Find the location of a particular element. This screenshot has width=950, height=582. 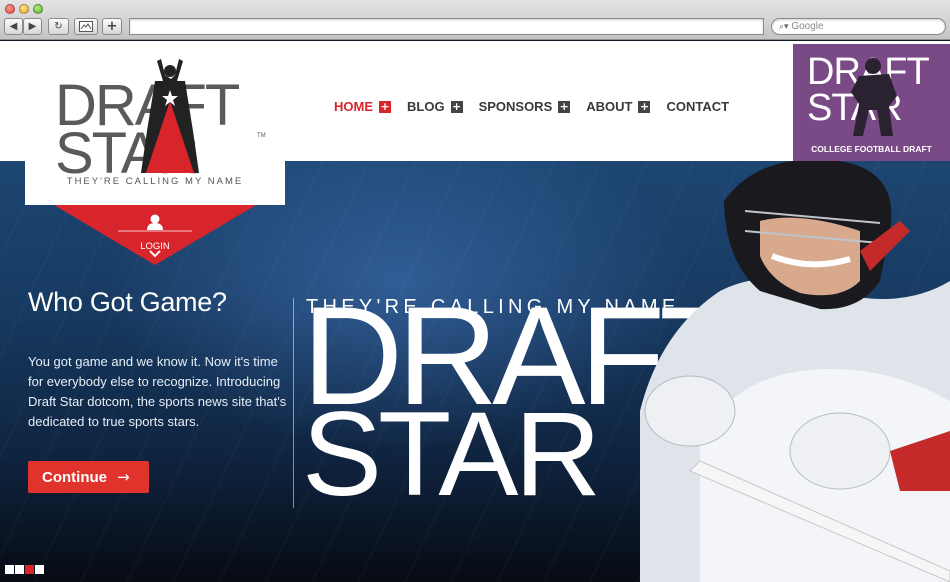

continue-button: Continue → is located at coordinates (88, 477).